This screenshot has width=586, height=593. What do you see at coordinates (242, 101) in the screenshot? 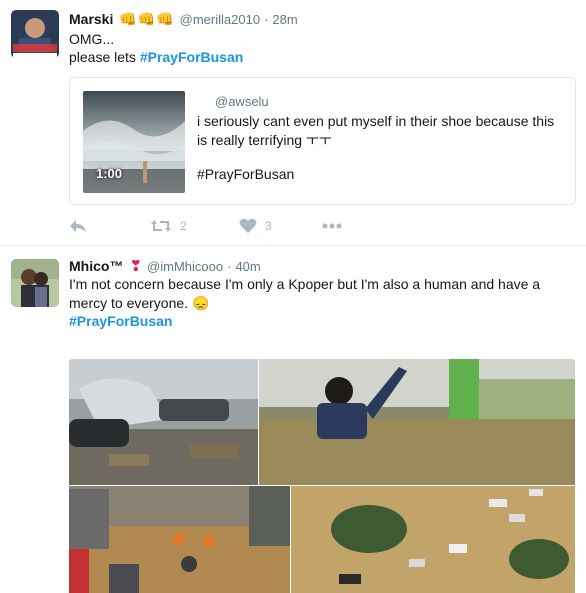
I see `quoted-user-handle: @awselu` at bounding box center [242, 101].